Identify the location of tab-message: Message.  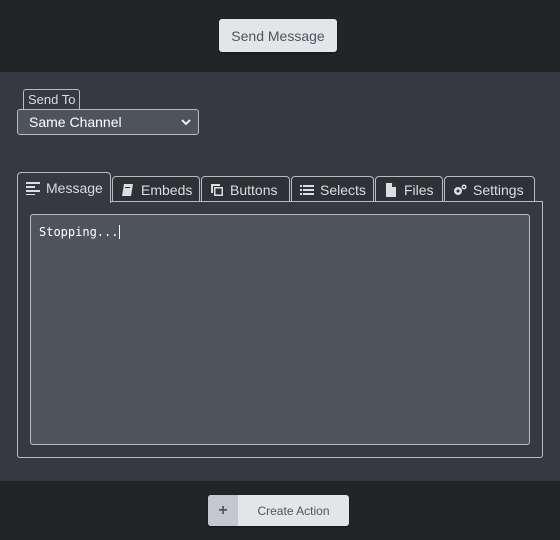
(64, 187).